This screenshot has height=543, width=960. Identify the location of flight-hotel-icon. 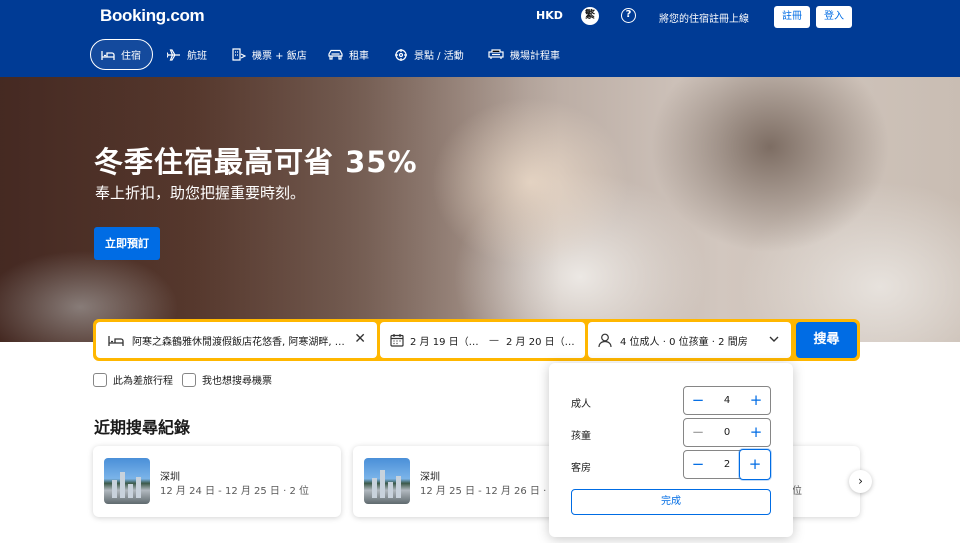
(239, 54).